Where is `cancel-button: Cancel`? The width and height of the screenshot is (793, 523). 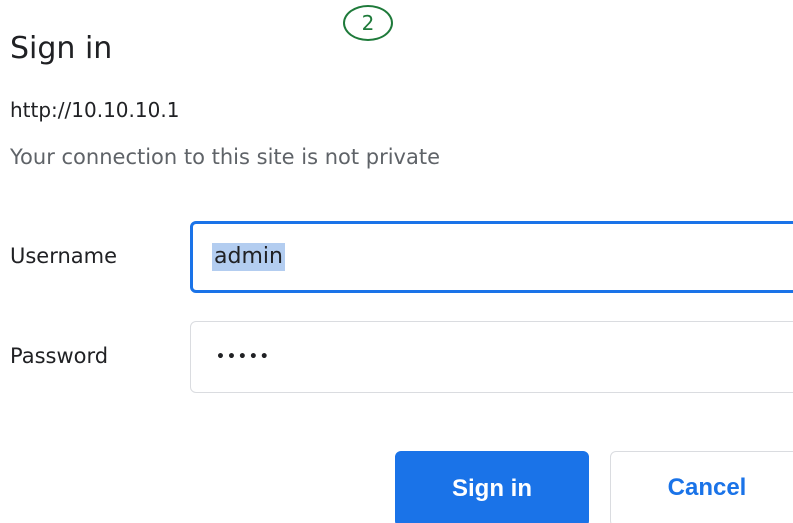
cancel-button: Cancel is located at coordinates (701, 487).